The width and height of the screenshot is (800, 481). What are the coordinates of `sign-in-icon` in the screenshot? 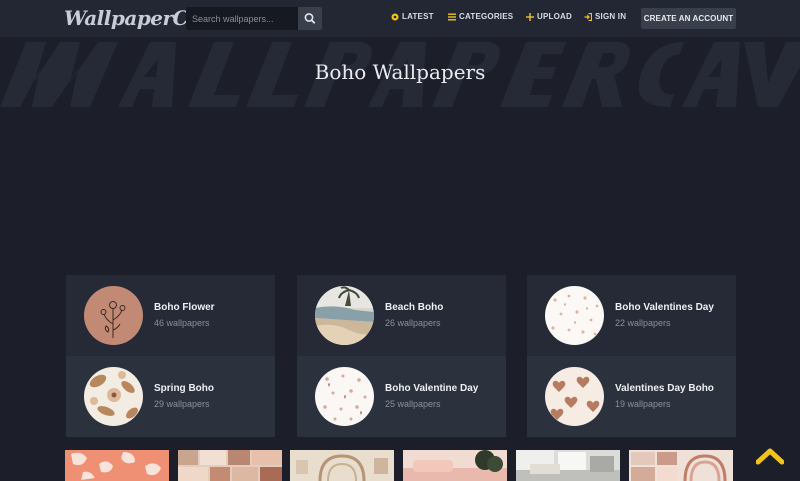 It's located at (588, 16).